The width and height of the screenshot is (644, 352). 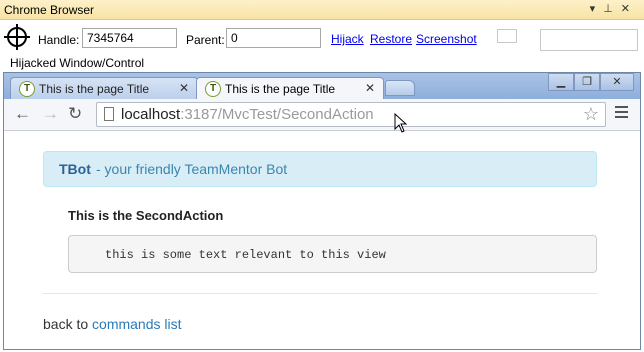 What do you see at coordinates (391, 39) in the screenshot?
I see `restore-link: Restore` at bounding box center [391, 39].